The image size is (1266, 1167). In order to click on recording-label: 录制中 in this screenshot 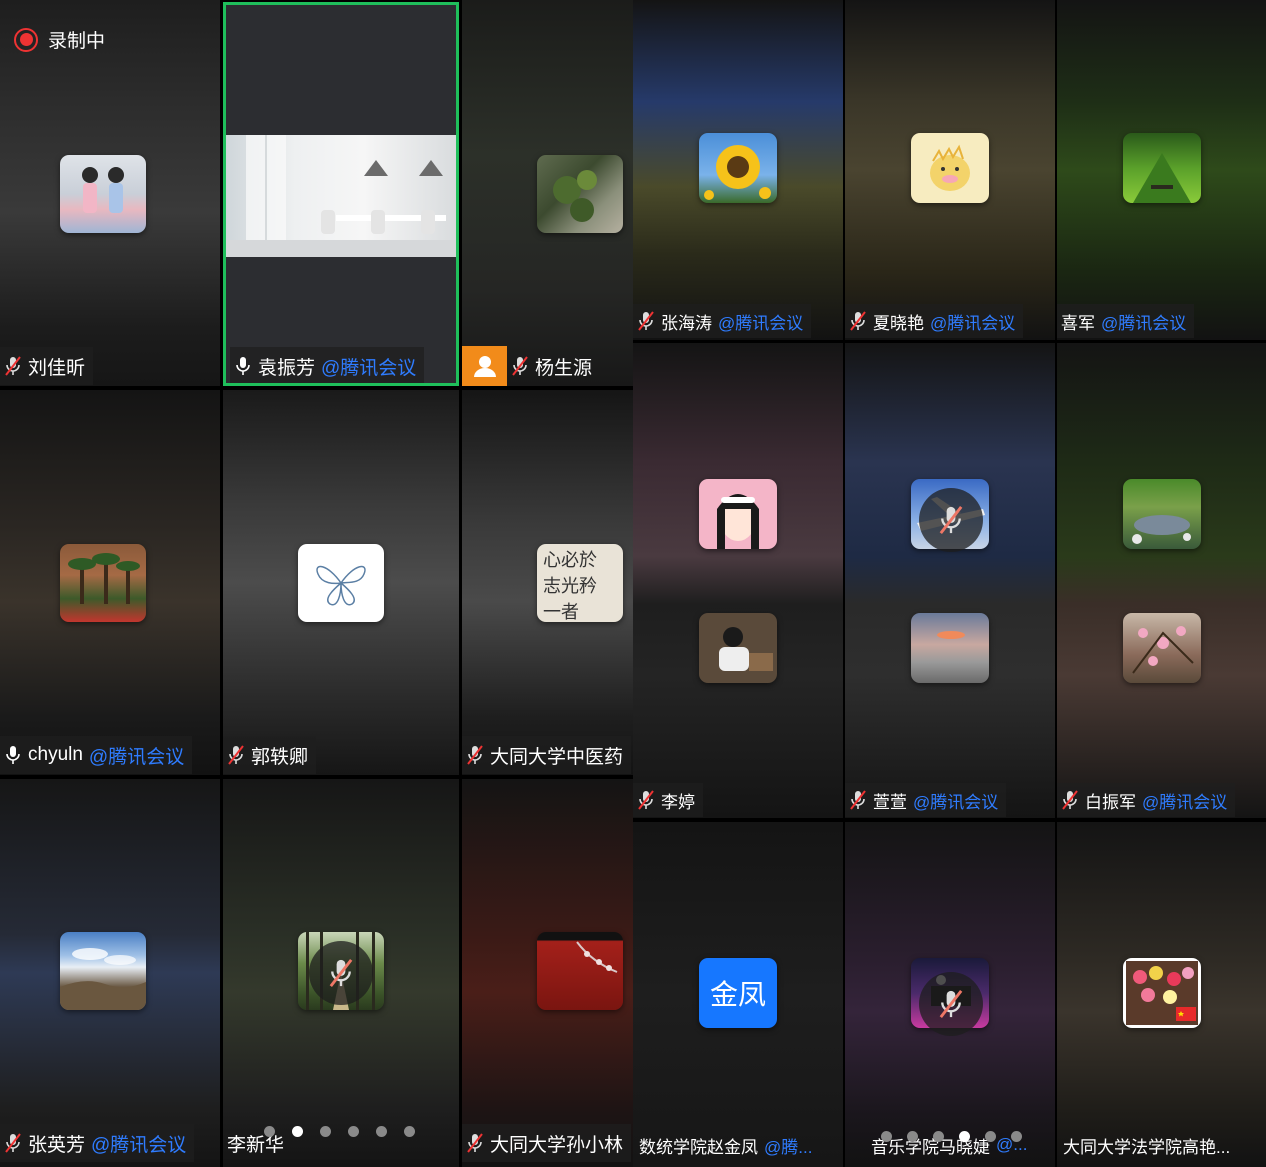, I will do `click(77, 41)`.